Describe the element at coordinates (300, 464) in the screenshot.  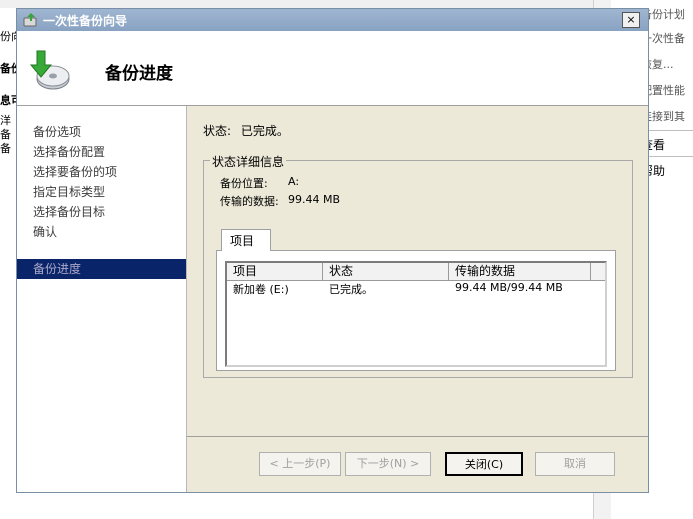
I see `back-button: < 上一步(P)` at that location.